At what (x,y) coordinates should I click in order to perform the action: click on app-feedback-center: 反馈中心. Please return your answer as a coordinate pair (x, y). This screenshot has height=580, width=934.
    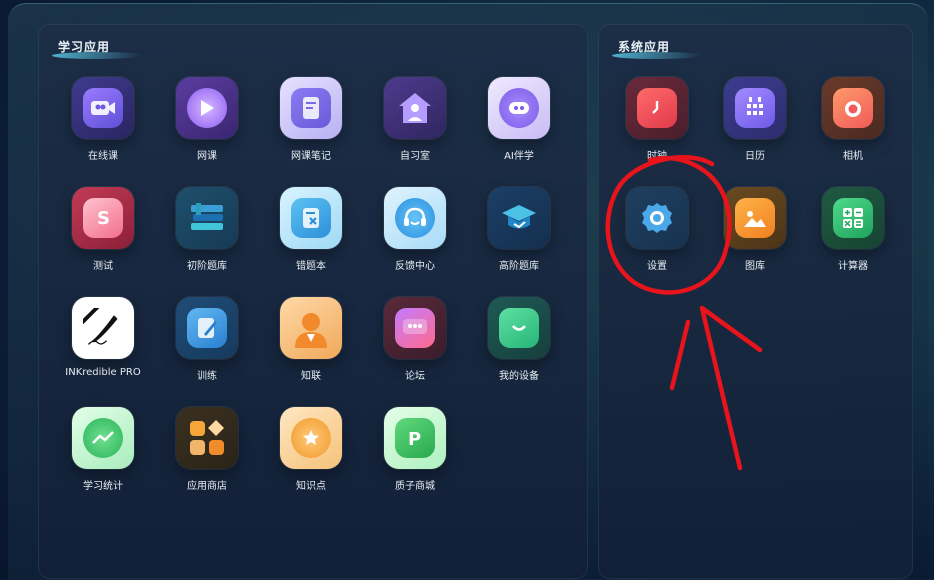
    Looking at the image, I should click on (415, 229).